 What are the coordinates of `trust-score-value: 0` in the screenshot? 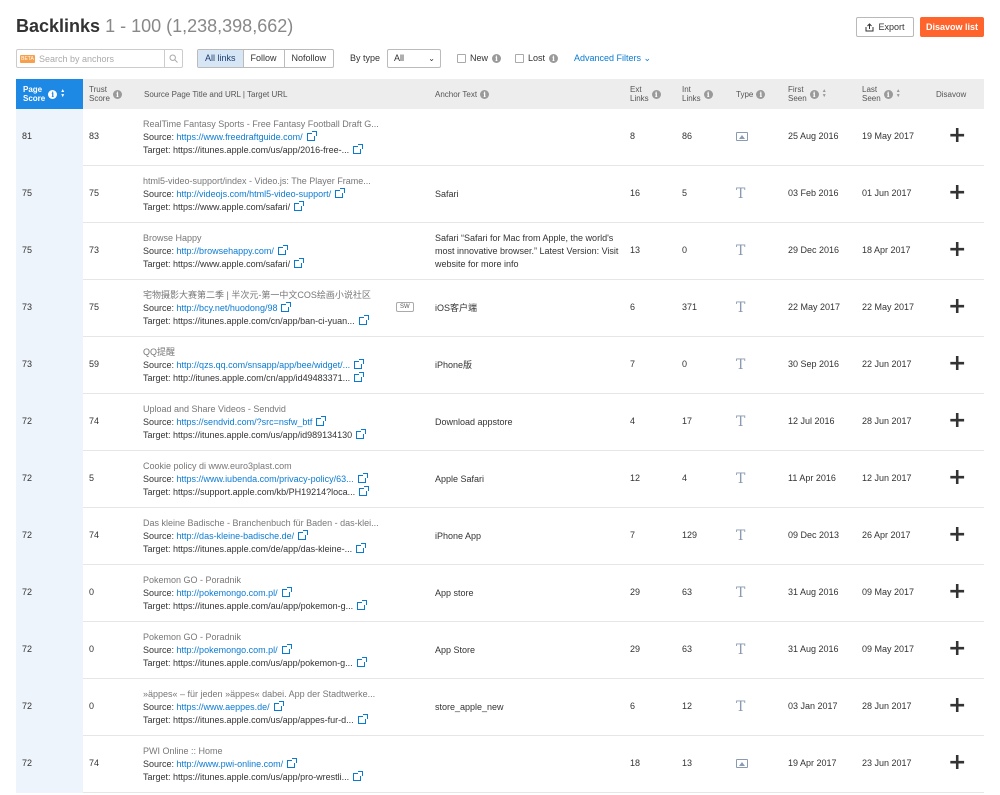 It's located at (92, 649).